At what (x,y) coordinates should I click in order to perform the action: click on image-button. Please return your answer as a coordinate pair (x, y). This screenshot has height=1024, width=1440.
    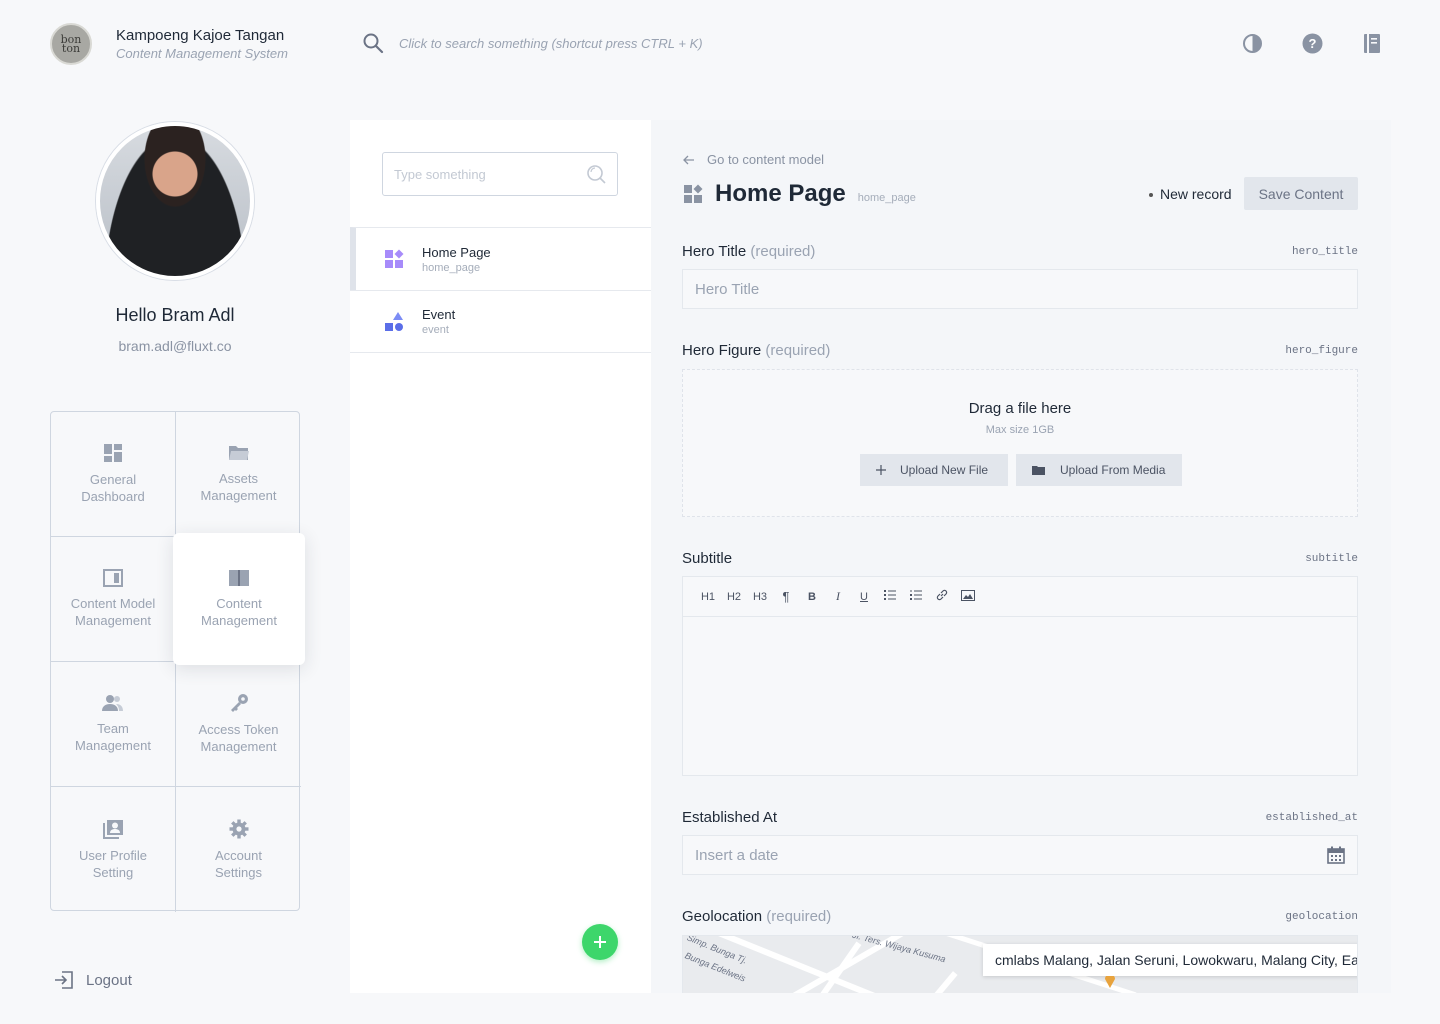
    Looking at the image, I should click on (968, 596).